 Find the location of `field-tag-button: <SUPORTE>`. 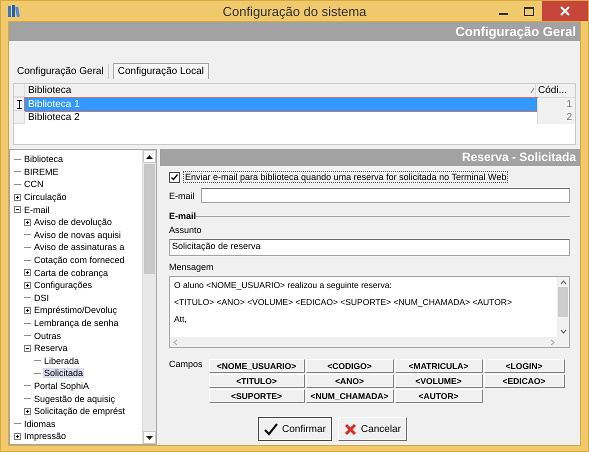

field-tag-button: <SUPORTE> is located at coordinates (256, 396).